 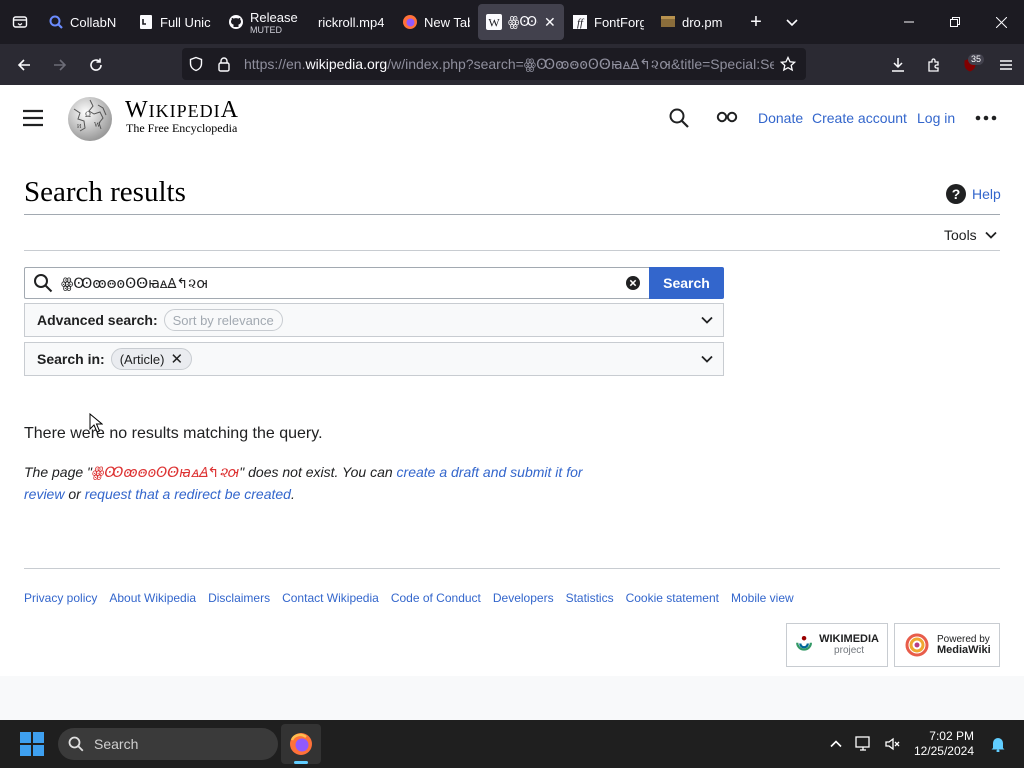 I want to click on close-window-button, so click(x=1001, y=22).